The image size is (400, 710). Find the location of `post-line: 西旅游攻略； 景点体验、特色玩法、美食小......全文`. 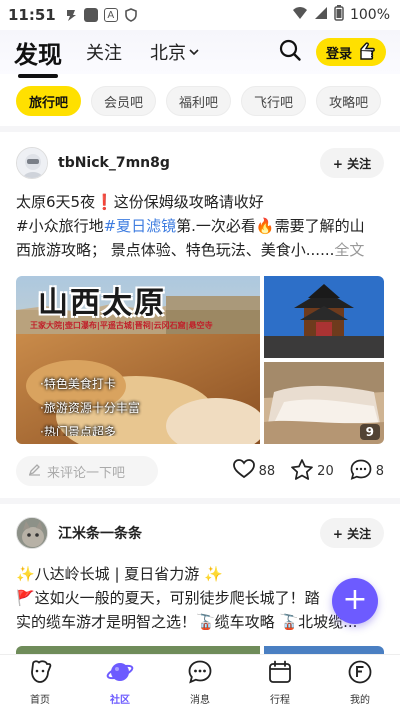

post-line: 西旅游攻略； 景点体验、特色玩法、美食小......全文 is located at coordinates (201, 250).